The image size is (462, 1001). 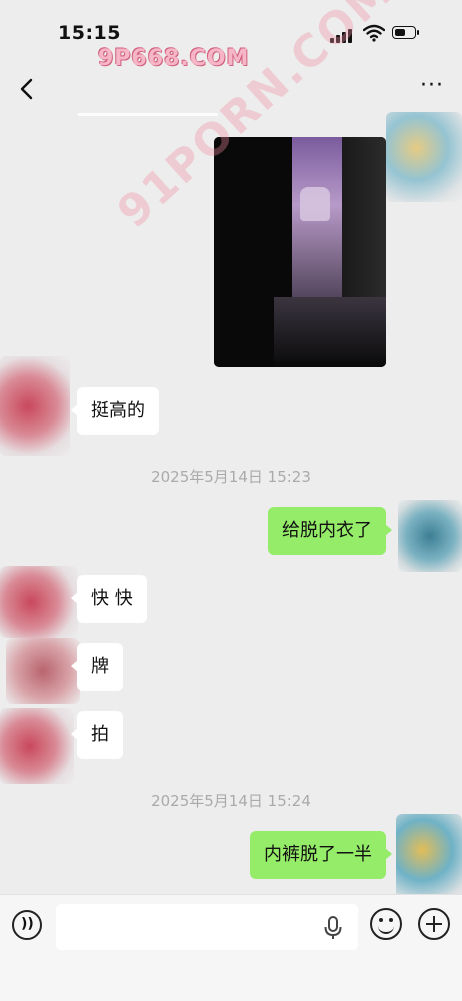 I want to click on chevron-left-icon, so click(x=28, y=89).